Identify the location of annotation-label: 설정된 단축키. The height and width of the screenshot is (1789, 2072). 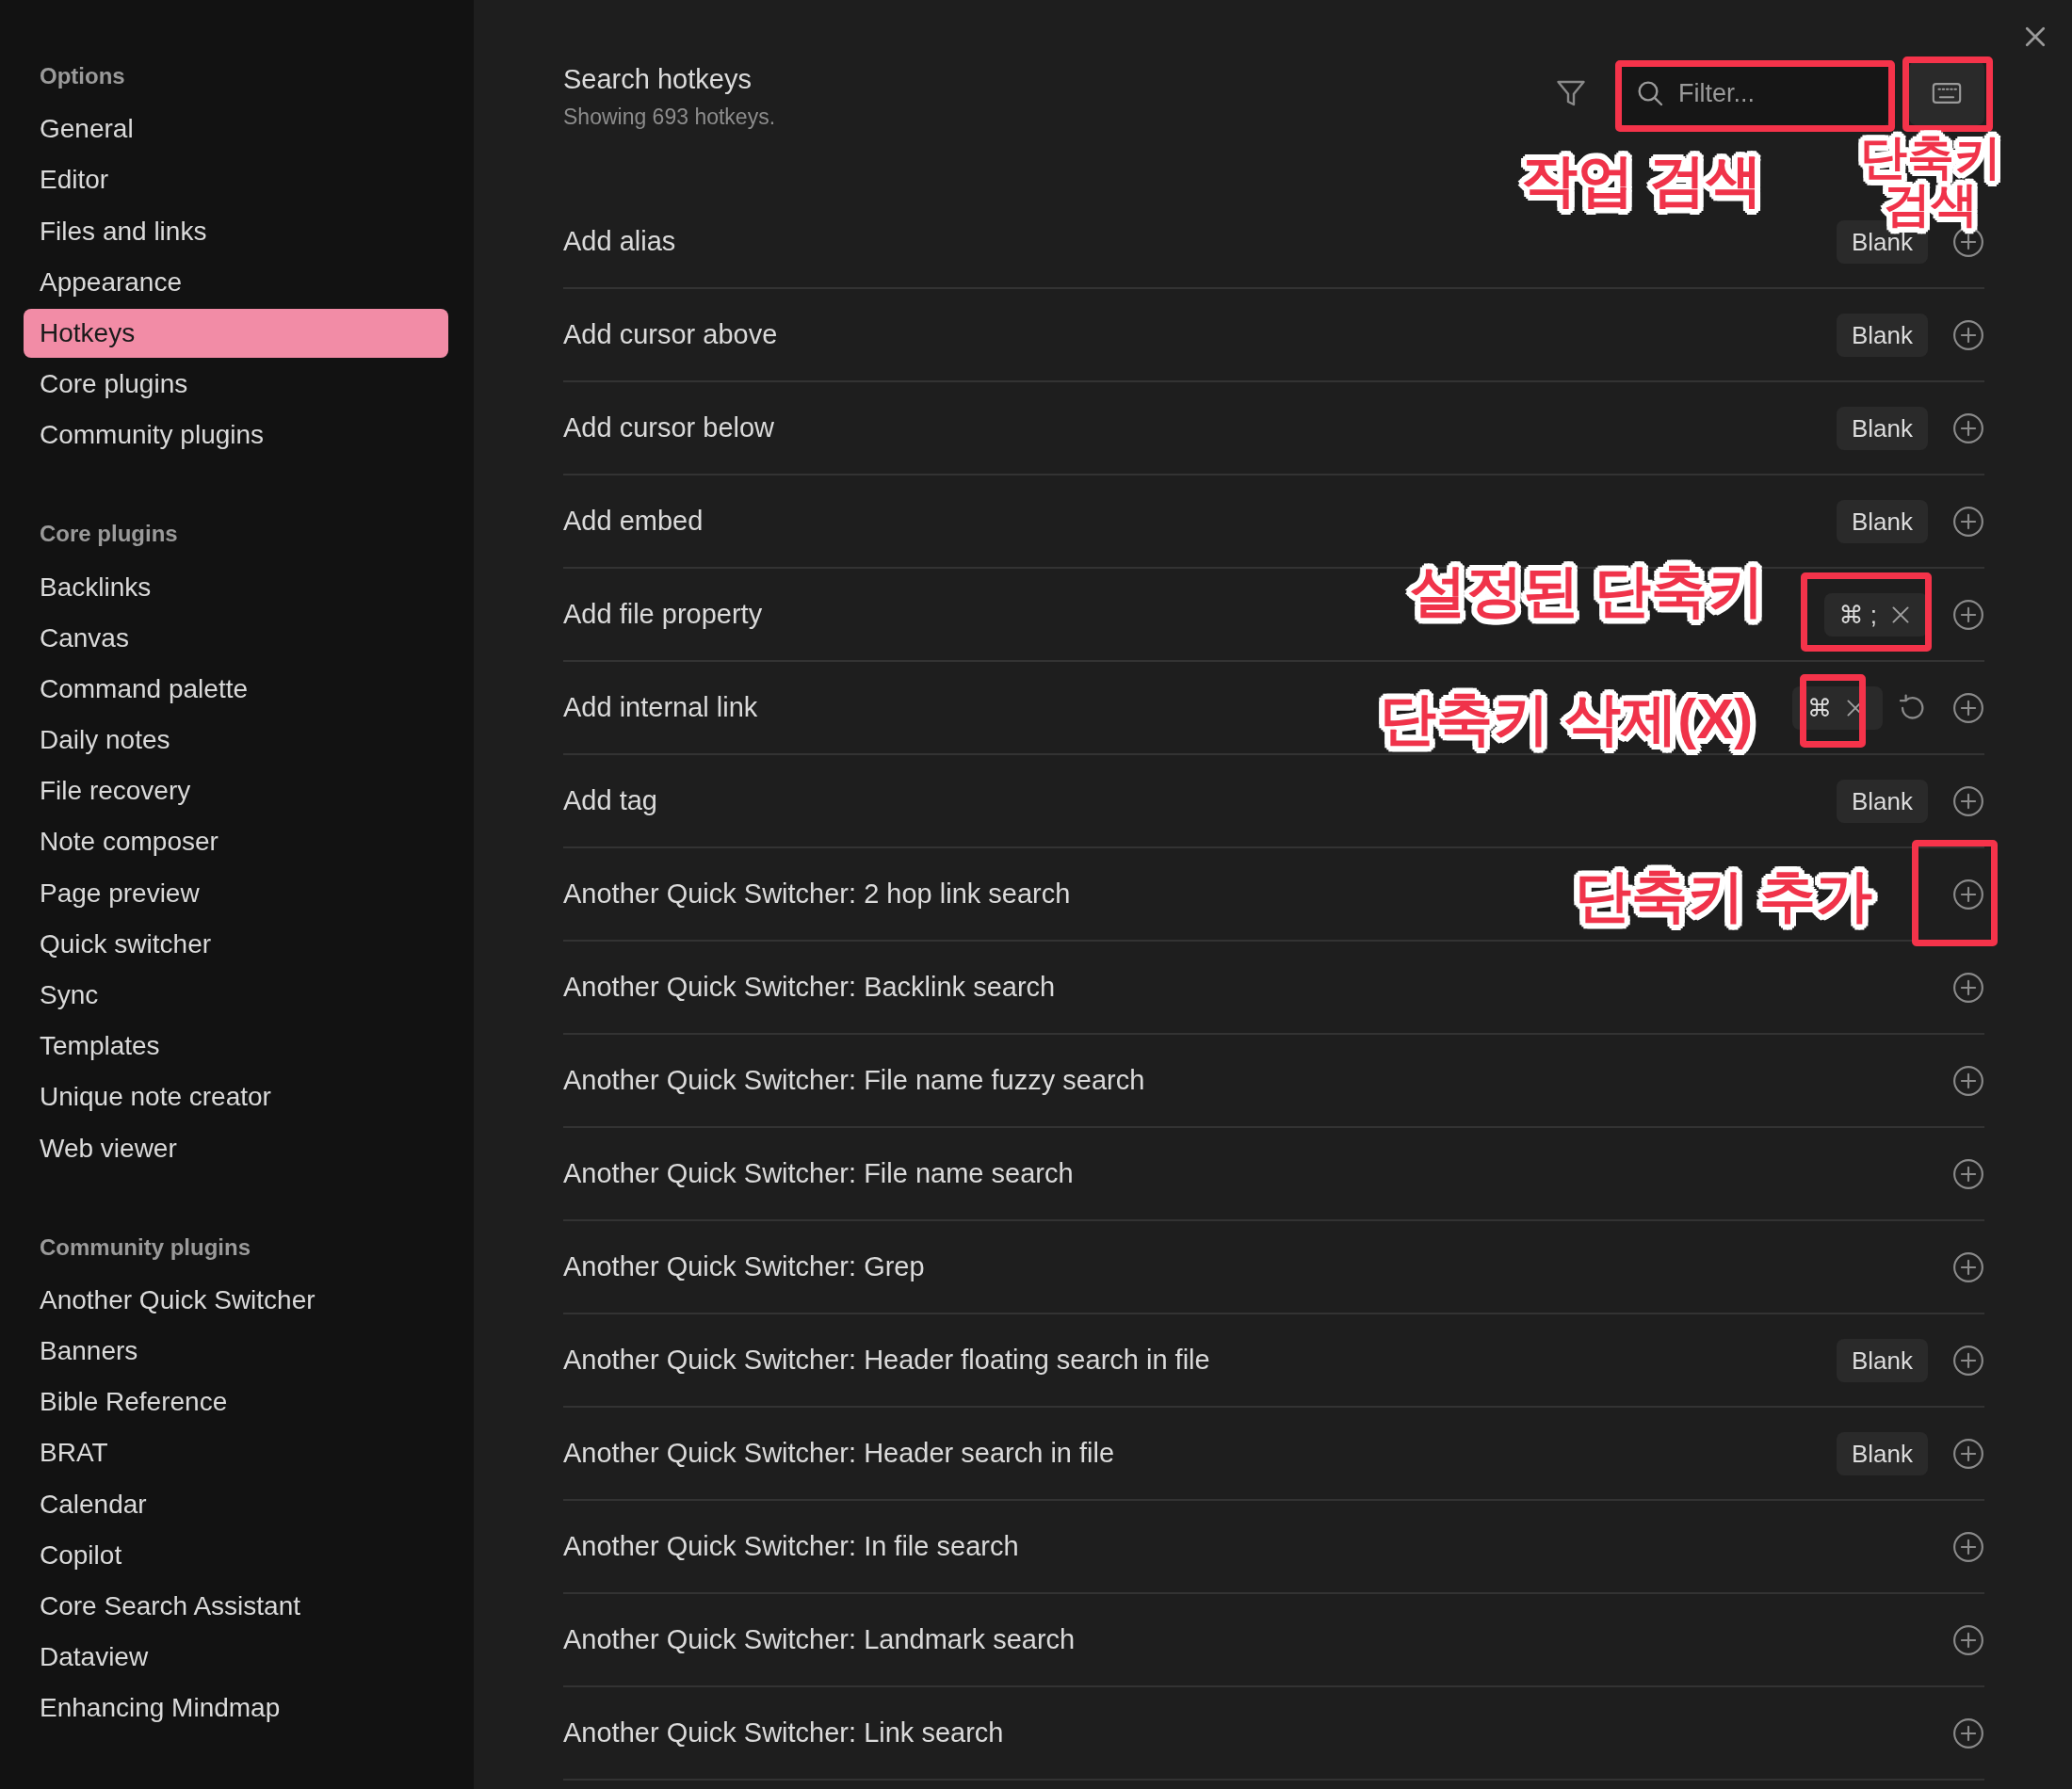
(1587, 591).